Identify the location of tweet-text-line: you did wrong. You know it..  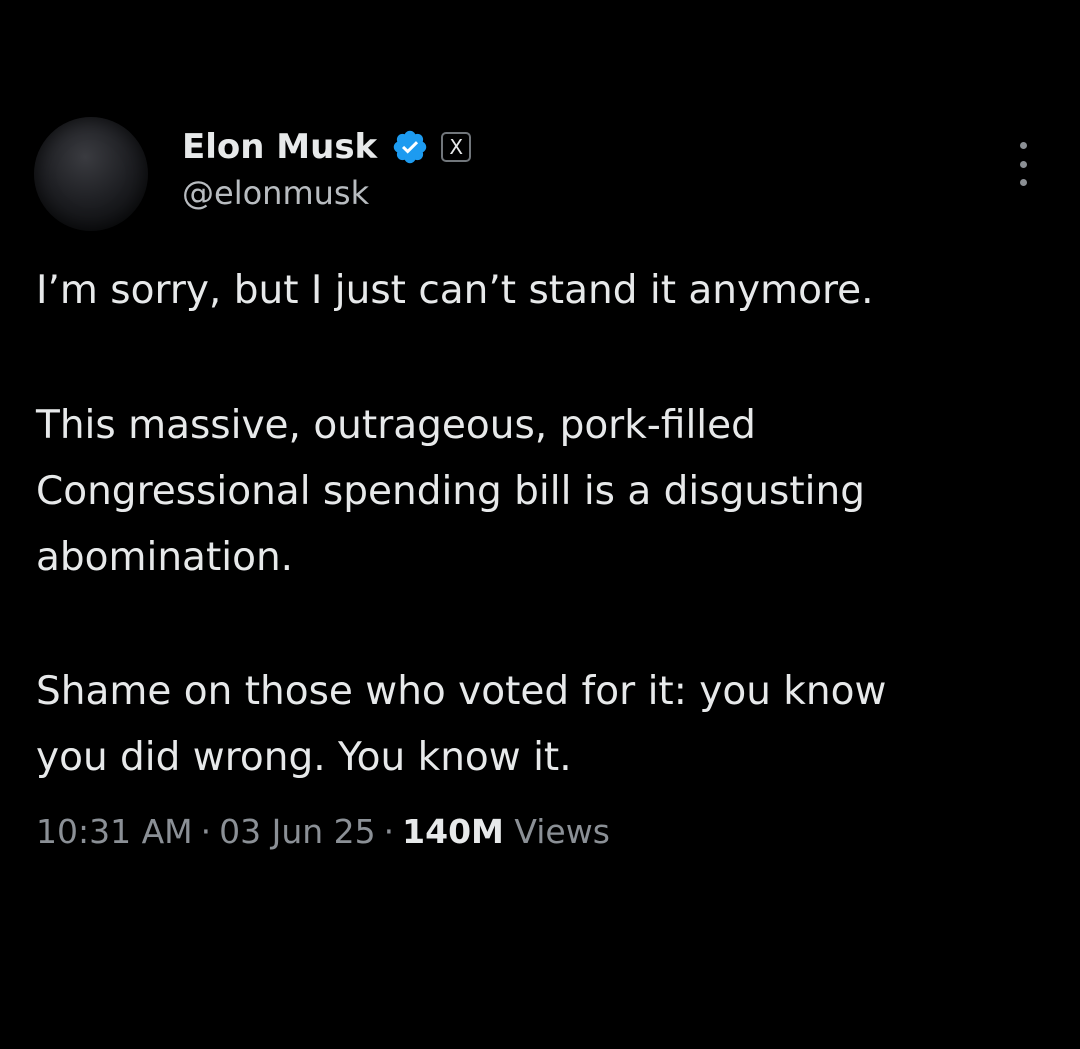
(304, 757).